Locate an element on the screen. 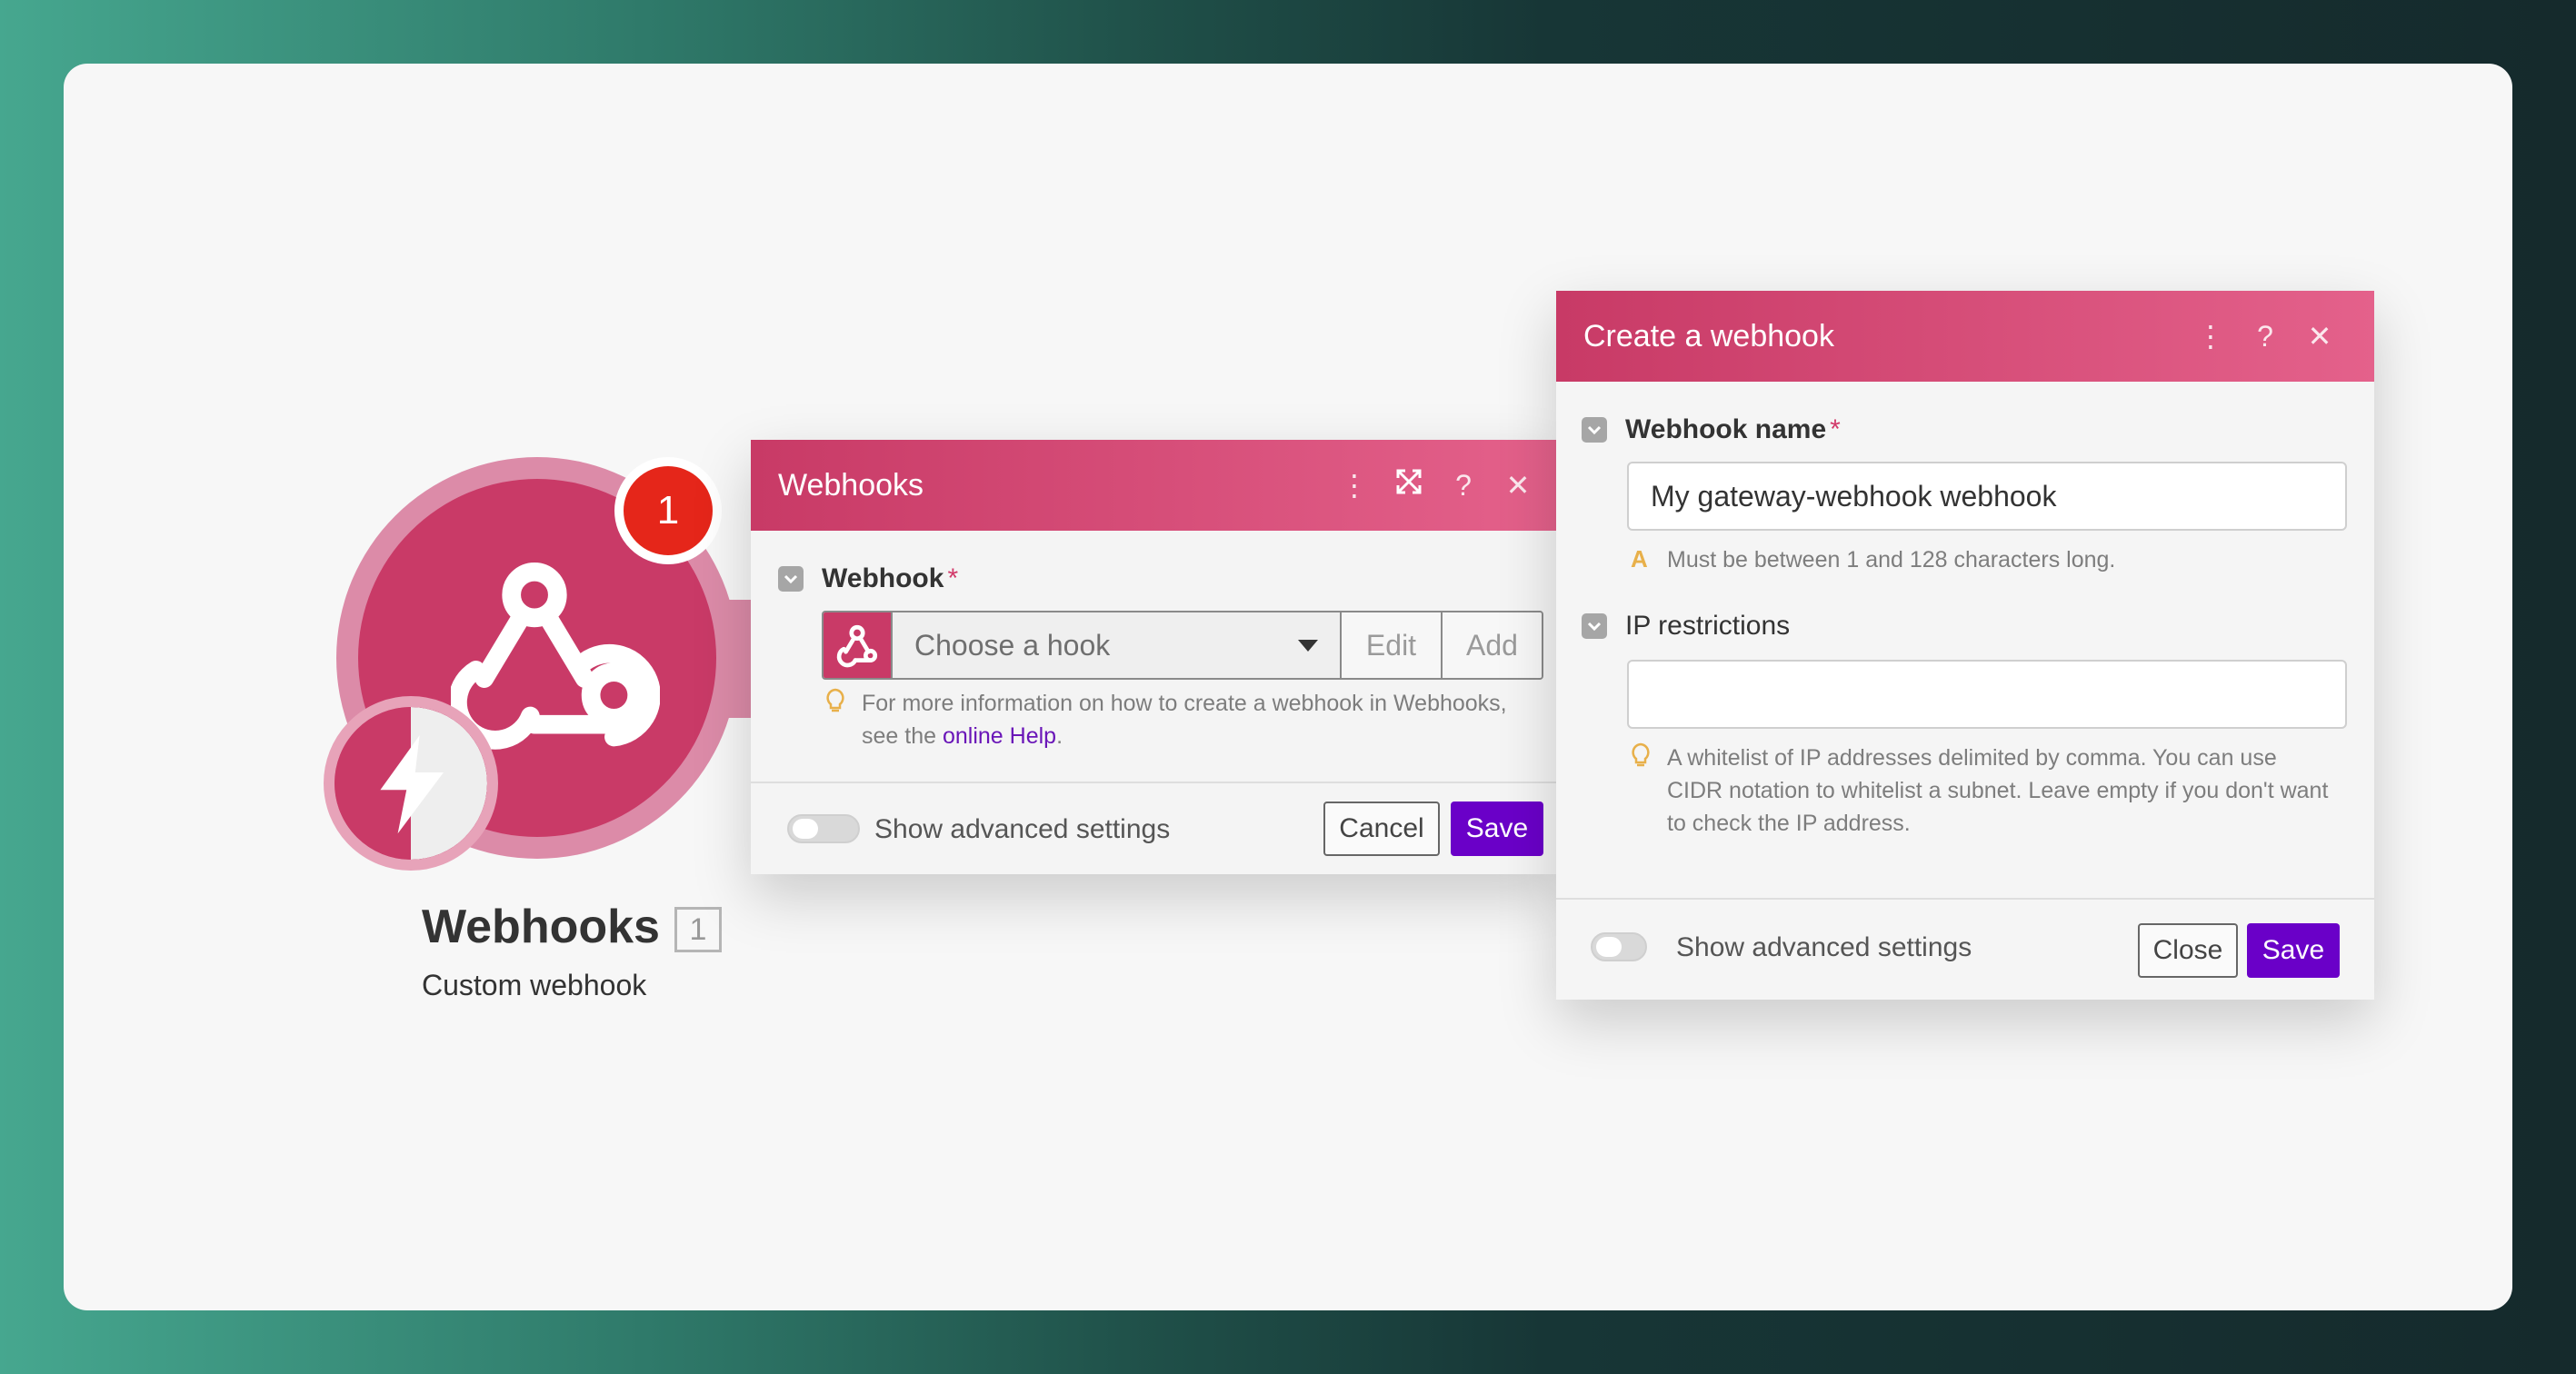 The image size is (2576, 1374). webhook-name-field-header: Webhook name * is located at coordinates (1712, 429).